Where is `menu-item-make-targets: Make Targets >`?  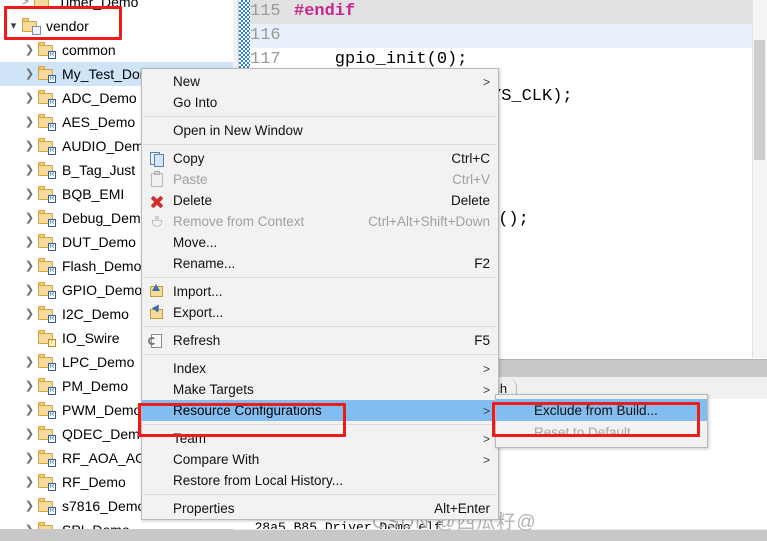
menu-item-make-targets: Make Targets > is located at coordinates (320, 389).